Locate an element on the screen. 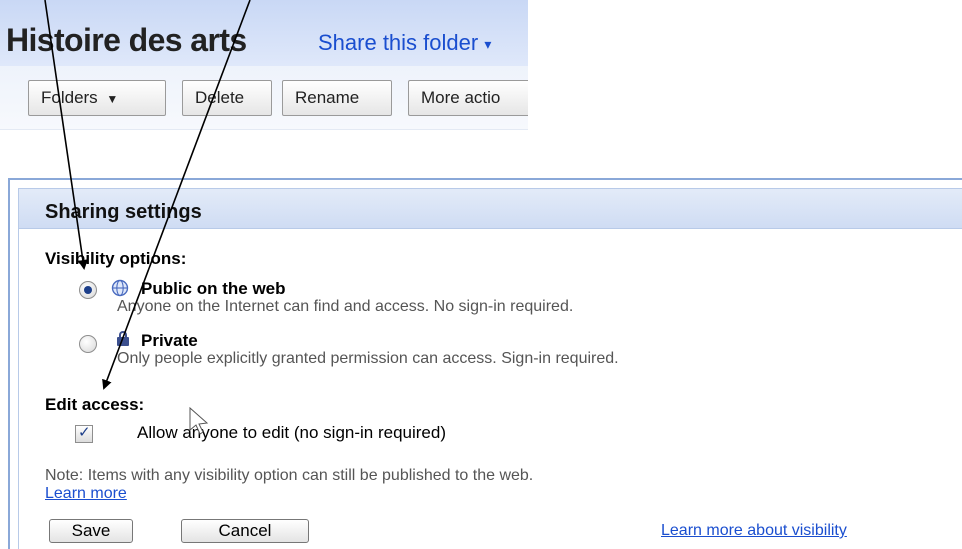  public-radio is located at coordinates (88, 290).